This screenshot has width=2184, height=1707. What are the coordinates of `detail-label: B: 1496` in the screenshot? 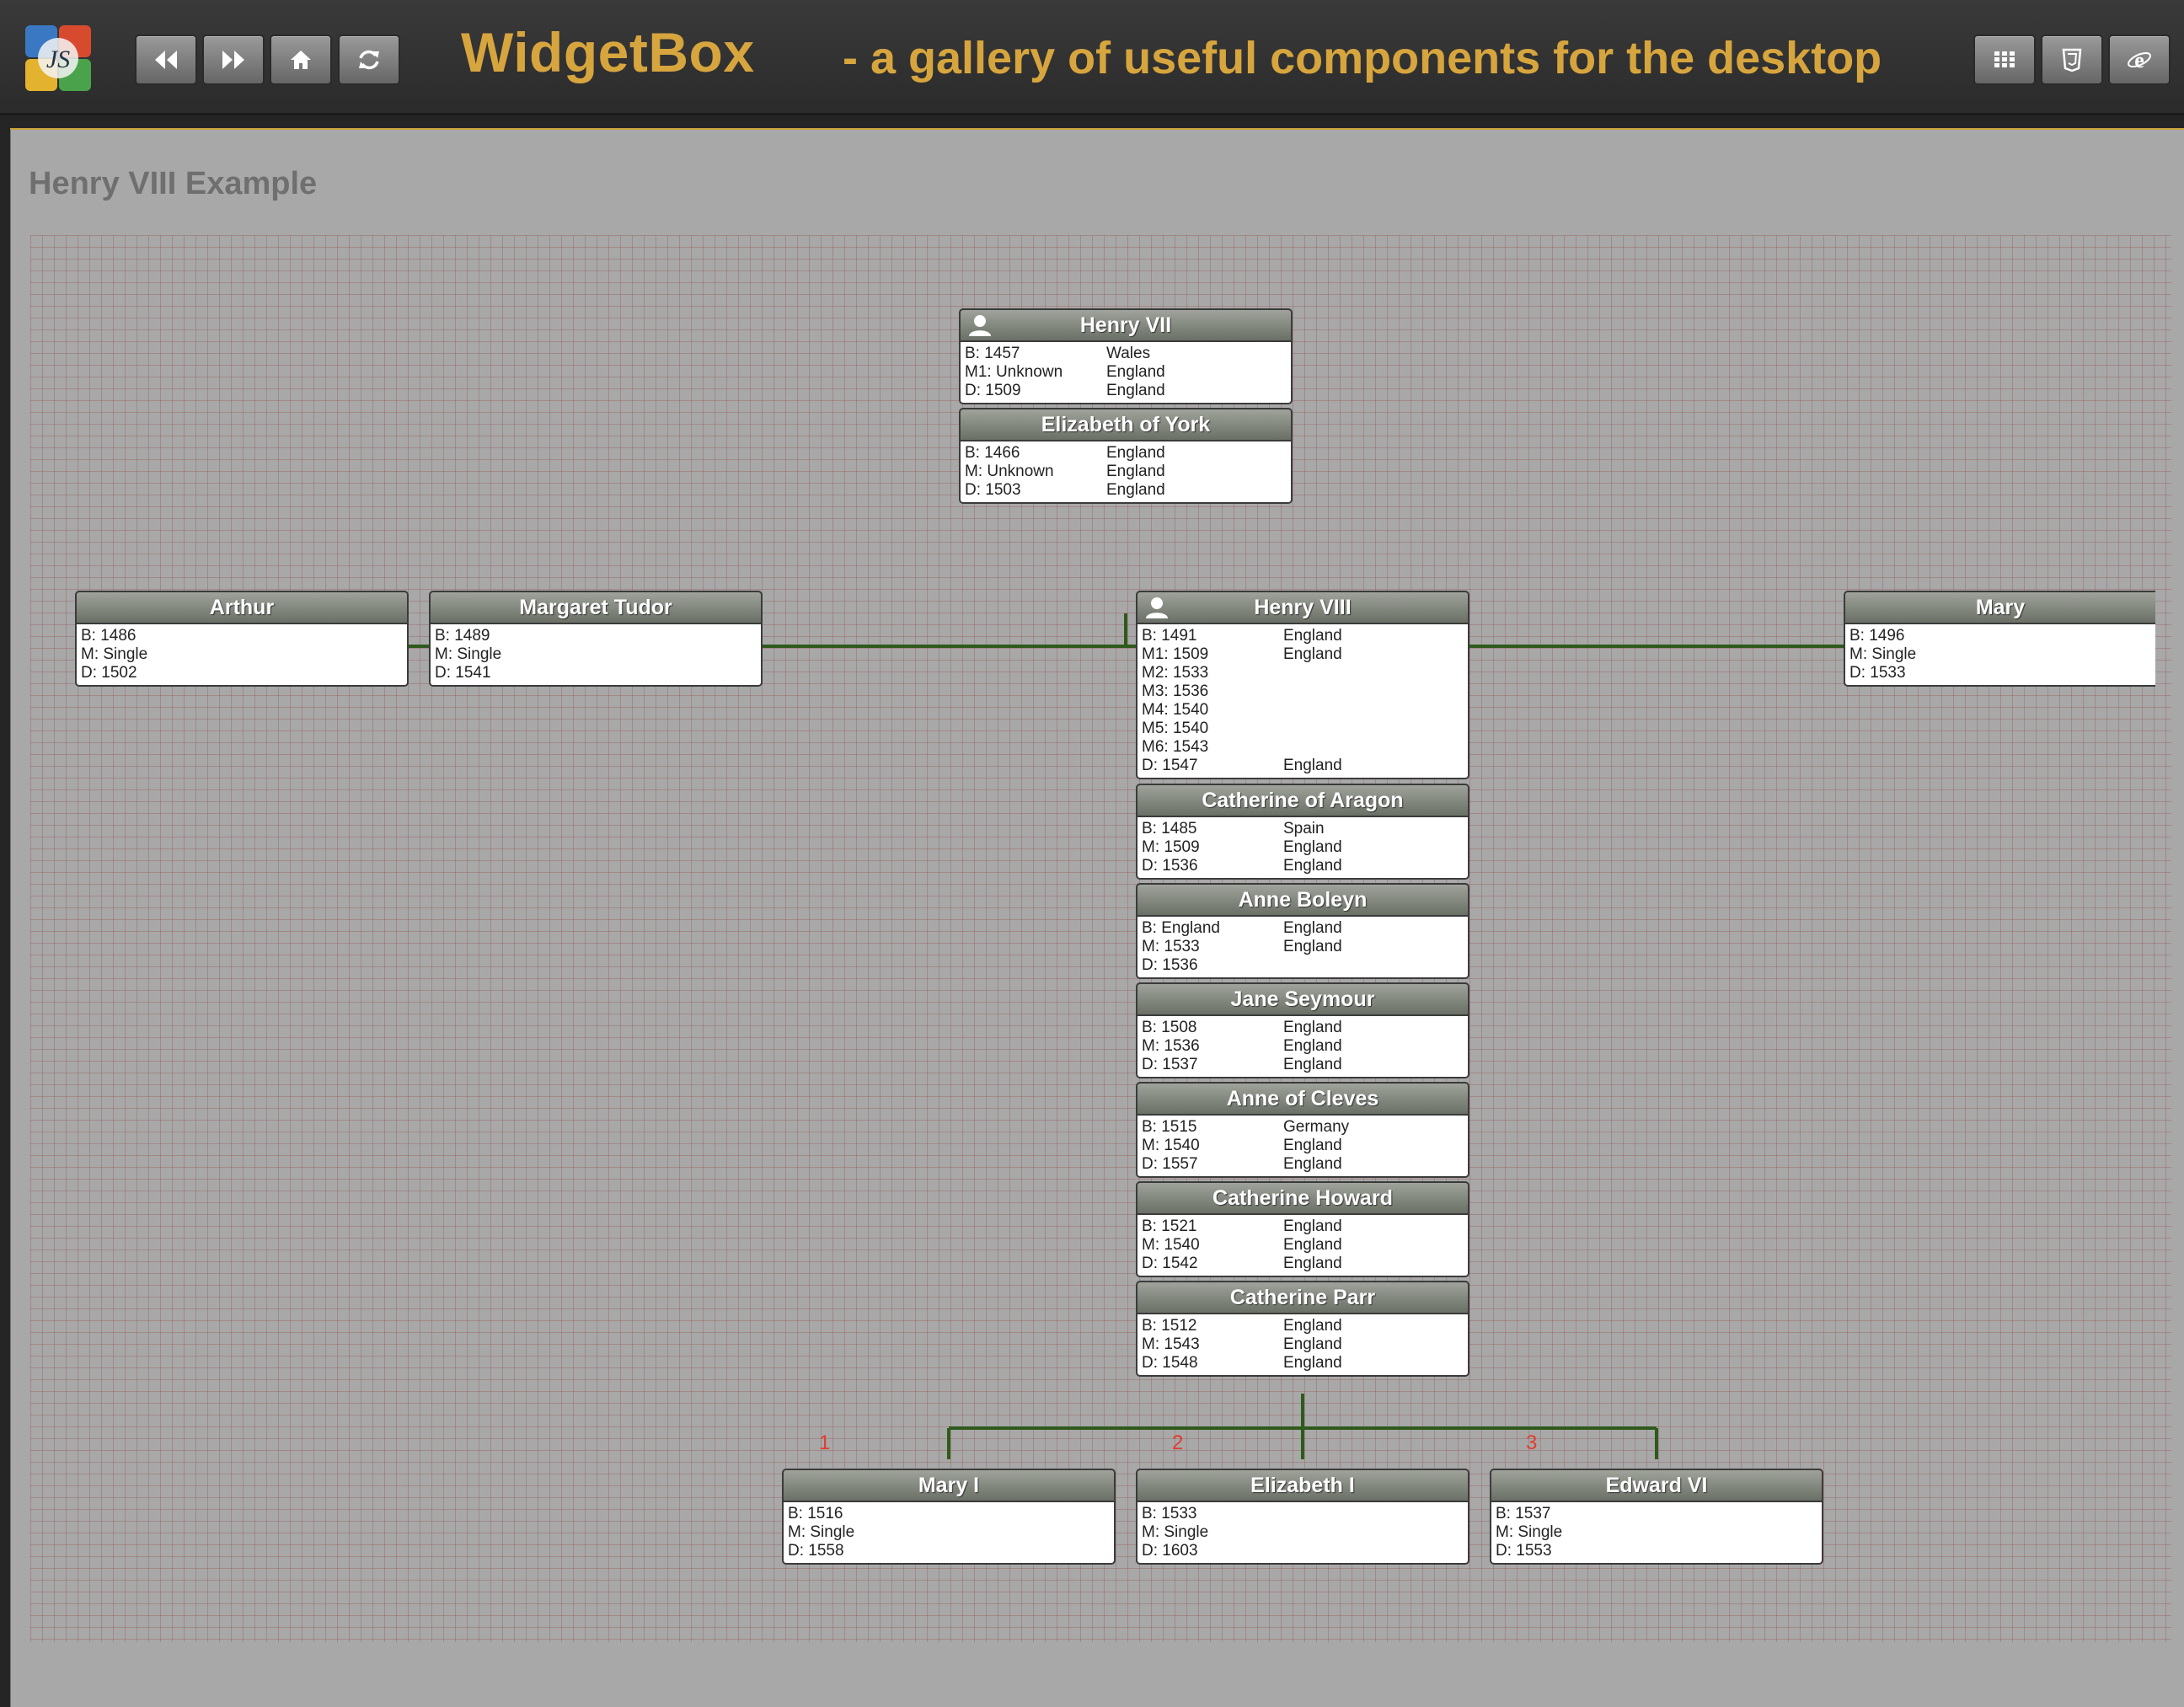 It's located at (1877, 636).